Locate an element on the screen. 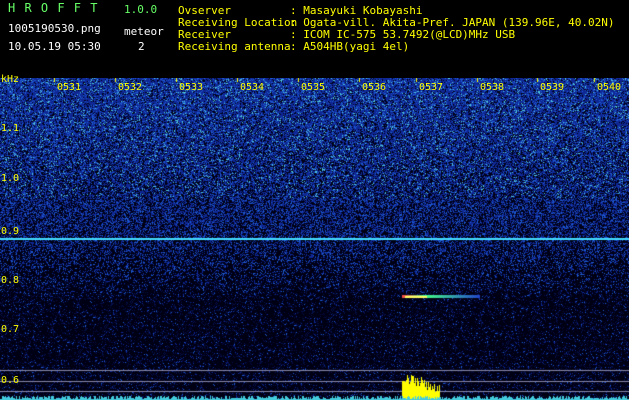 The image size is (629, 400). meteor-label: meteor is located at coordinates (144, 31).